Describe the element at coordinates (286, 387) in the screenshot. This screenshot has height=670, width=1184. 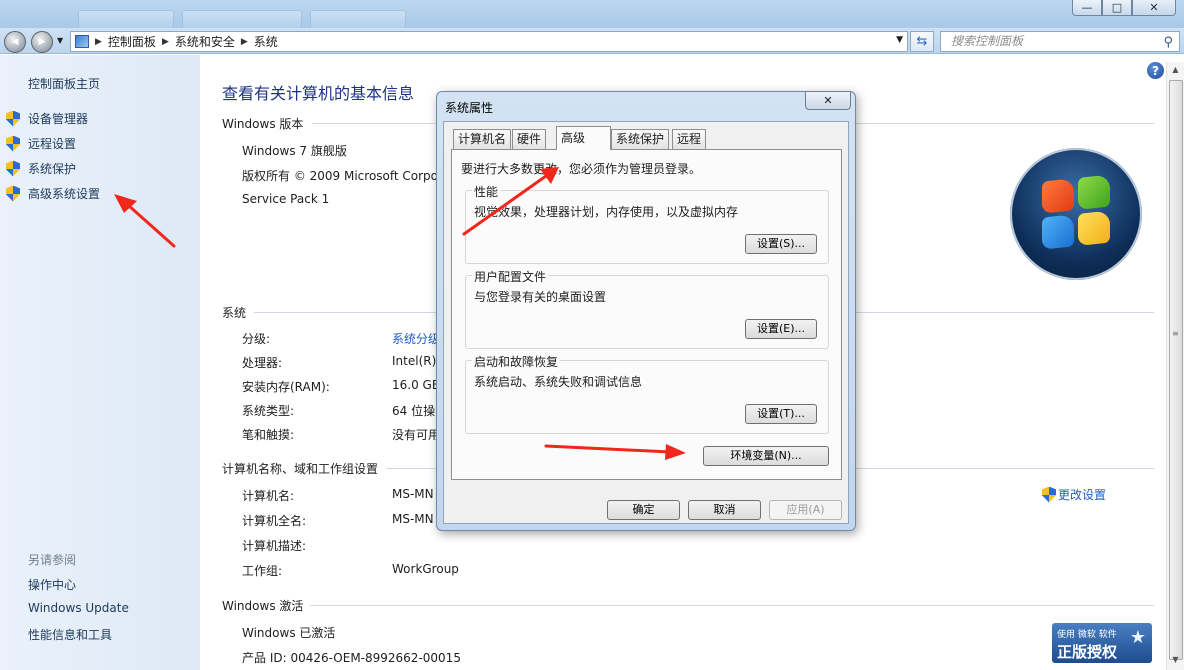
I see `ram-label: 安装内存(RAM):` at that location.